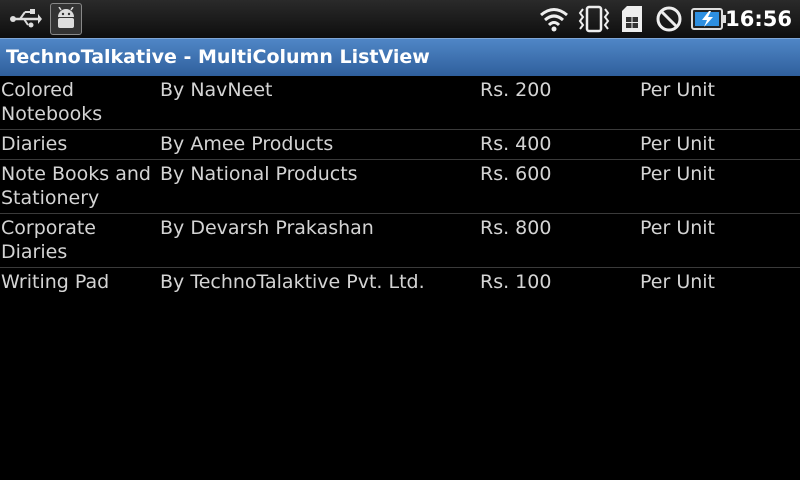 Image resolution: width=800 pixels, height=480 pixels. What do you see at coordinates (516, 282) in the screenshot?
I see `item-price: Rs. 100` at bounding box center [516, 282].